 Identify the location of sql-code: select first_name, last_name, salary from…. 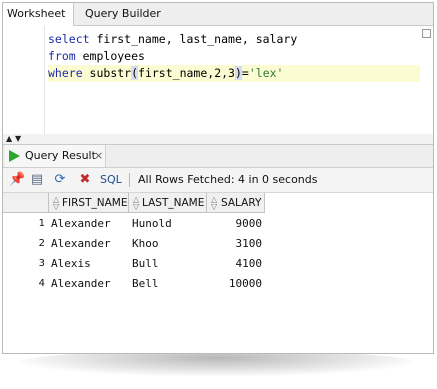
(234, 56).